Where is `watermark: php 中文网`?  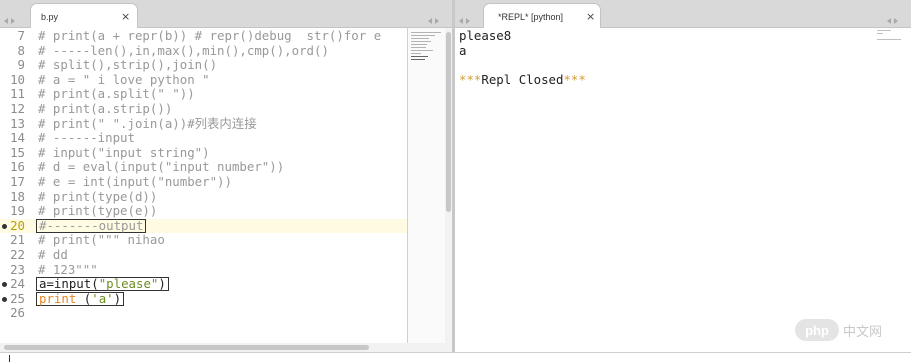
watermark: php 中文网 is located at coordinates (838, 330).